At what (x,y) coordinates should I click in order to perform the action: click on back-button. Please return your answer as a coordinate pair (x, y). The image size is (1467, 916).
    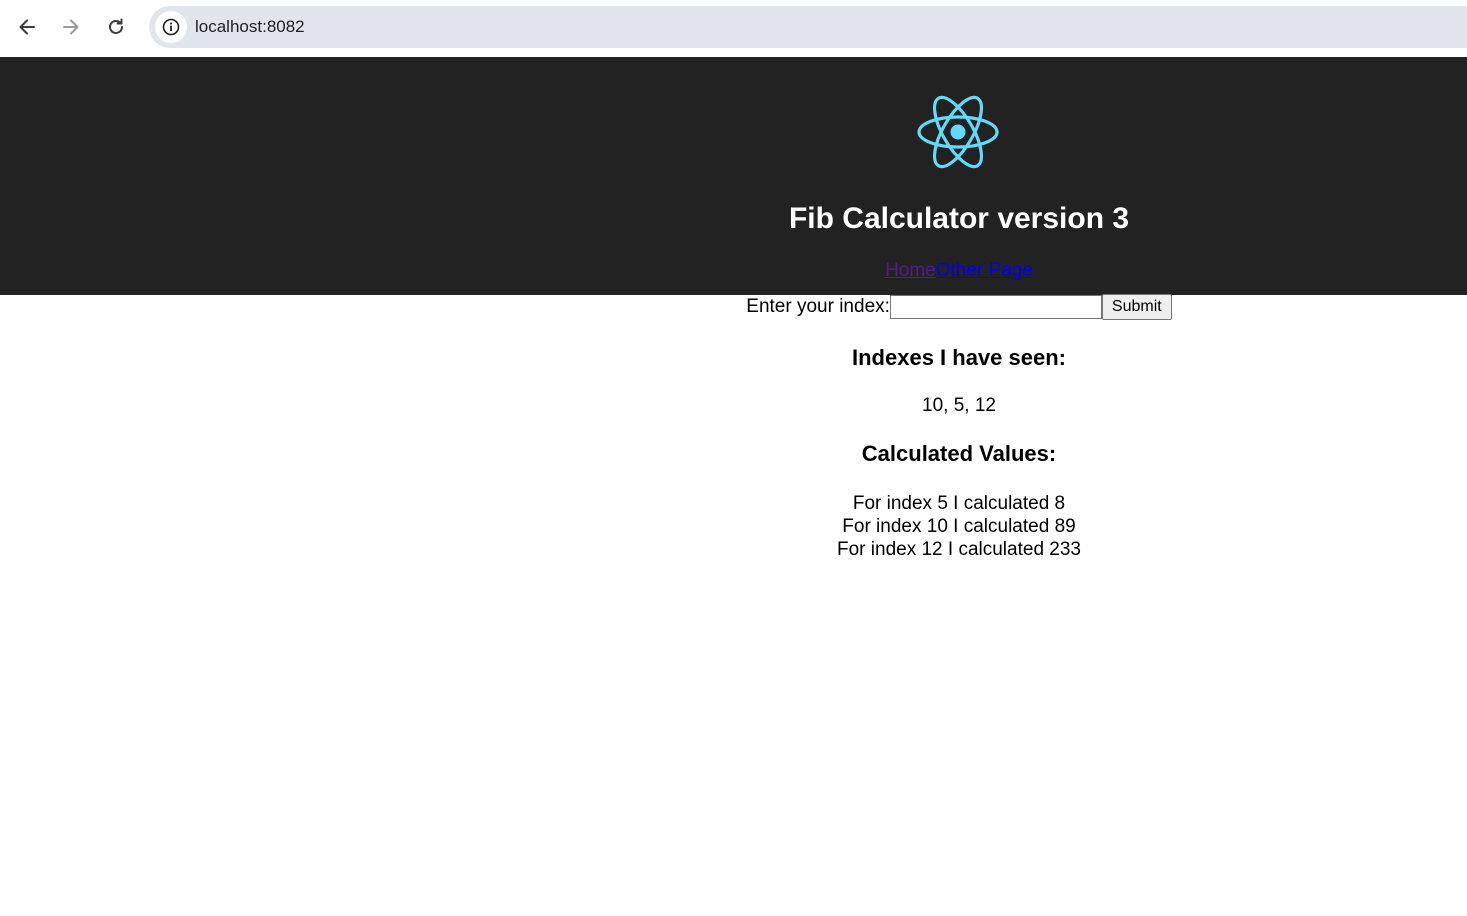
    Looking at the image, I should click on (27, 27).